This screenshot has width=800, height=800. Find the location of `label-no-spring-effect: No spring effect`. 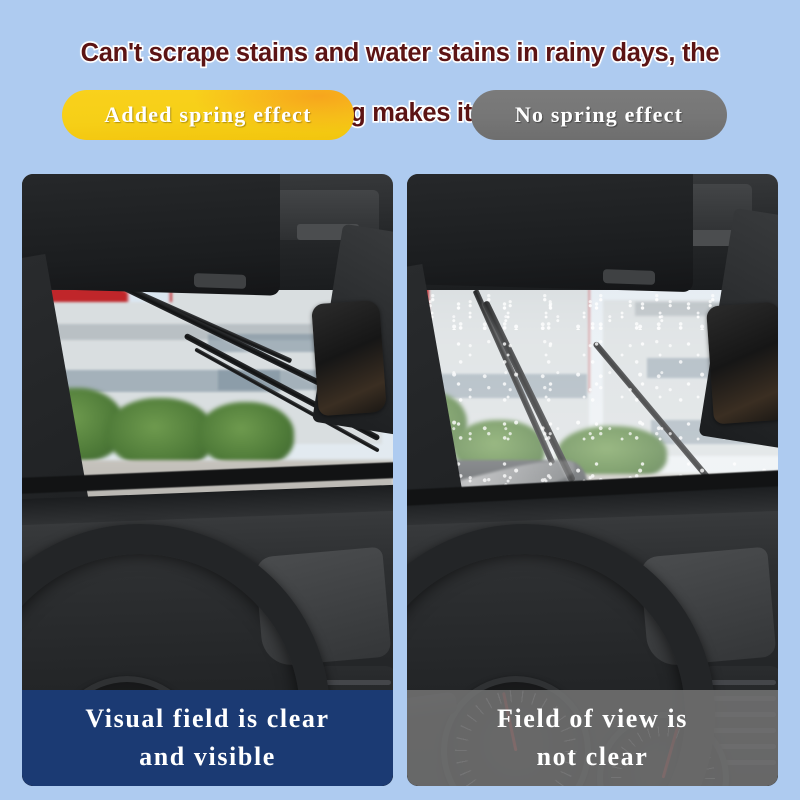

label-no-spring-effect: No spring effect is located at coordinates (599, 115).